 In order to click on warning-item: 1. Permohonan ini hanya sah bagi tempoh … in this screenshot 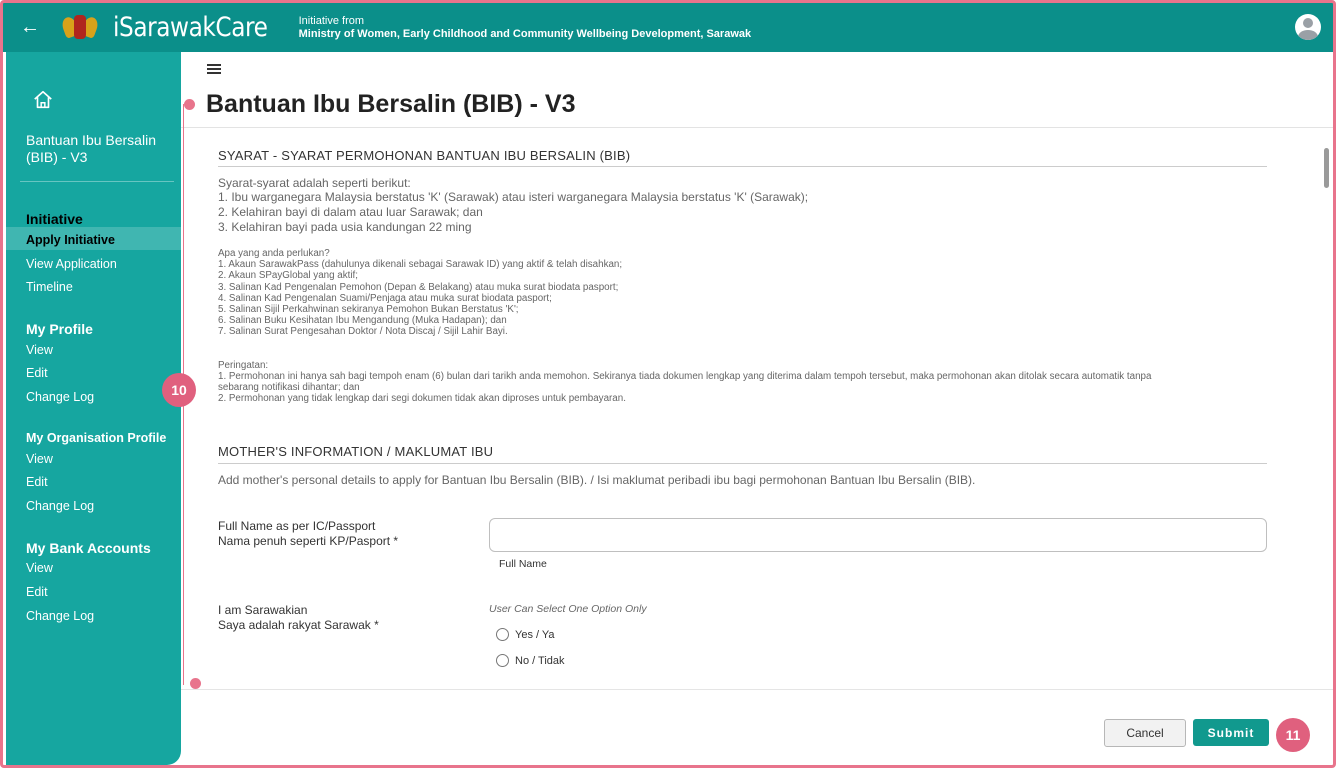, I will do `click(685, 376)`.